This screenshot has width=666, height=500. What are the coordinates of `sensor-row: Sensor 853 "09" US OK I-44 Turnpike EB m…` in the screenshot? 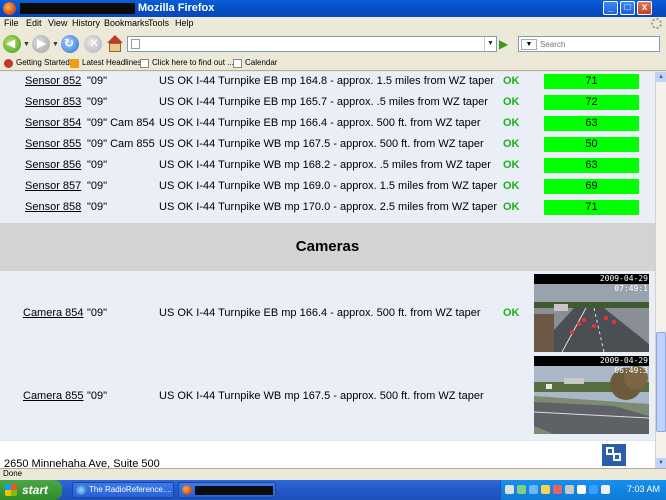 It's located at (327, 103).